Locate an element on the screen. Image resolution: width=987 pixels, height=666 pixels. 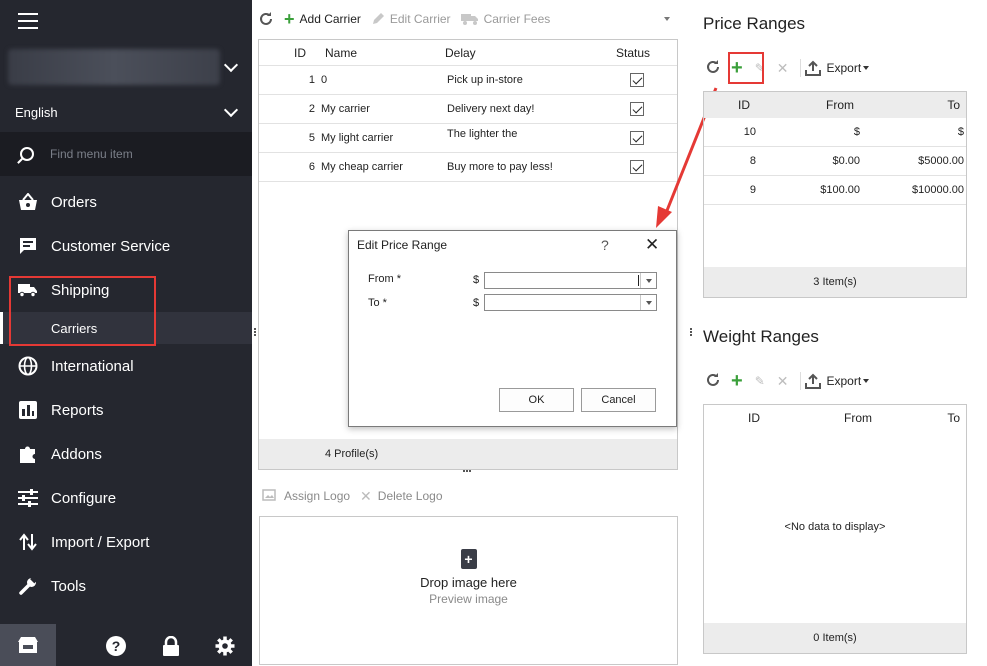
horizontal-splitter is located at coordinates (467, 471).